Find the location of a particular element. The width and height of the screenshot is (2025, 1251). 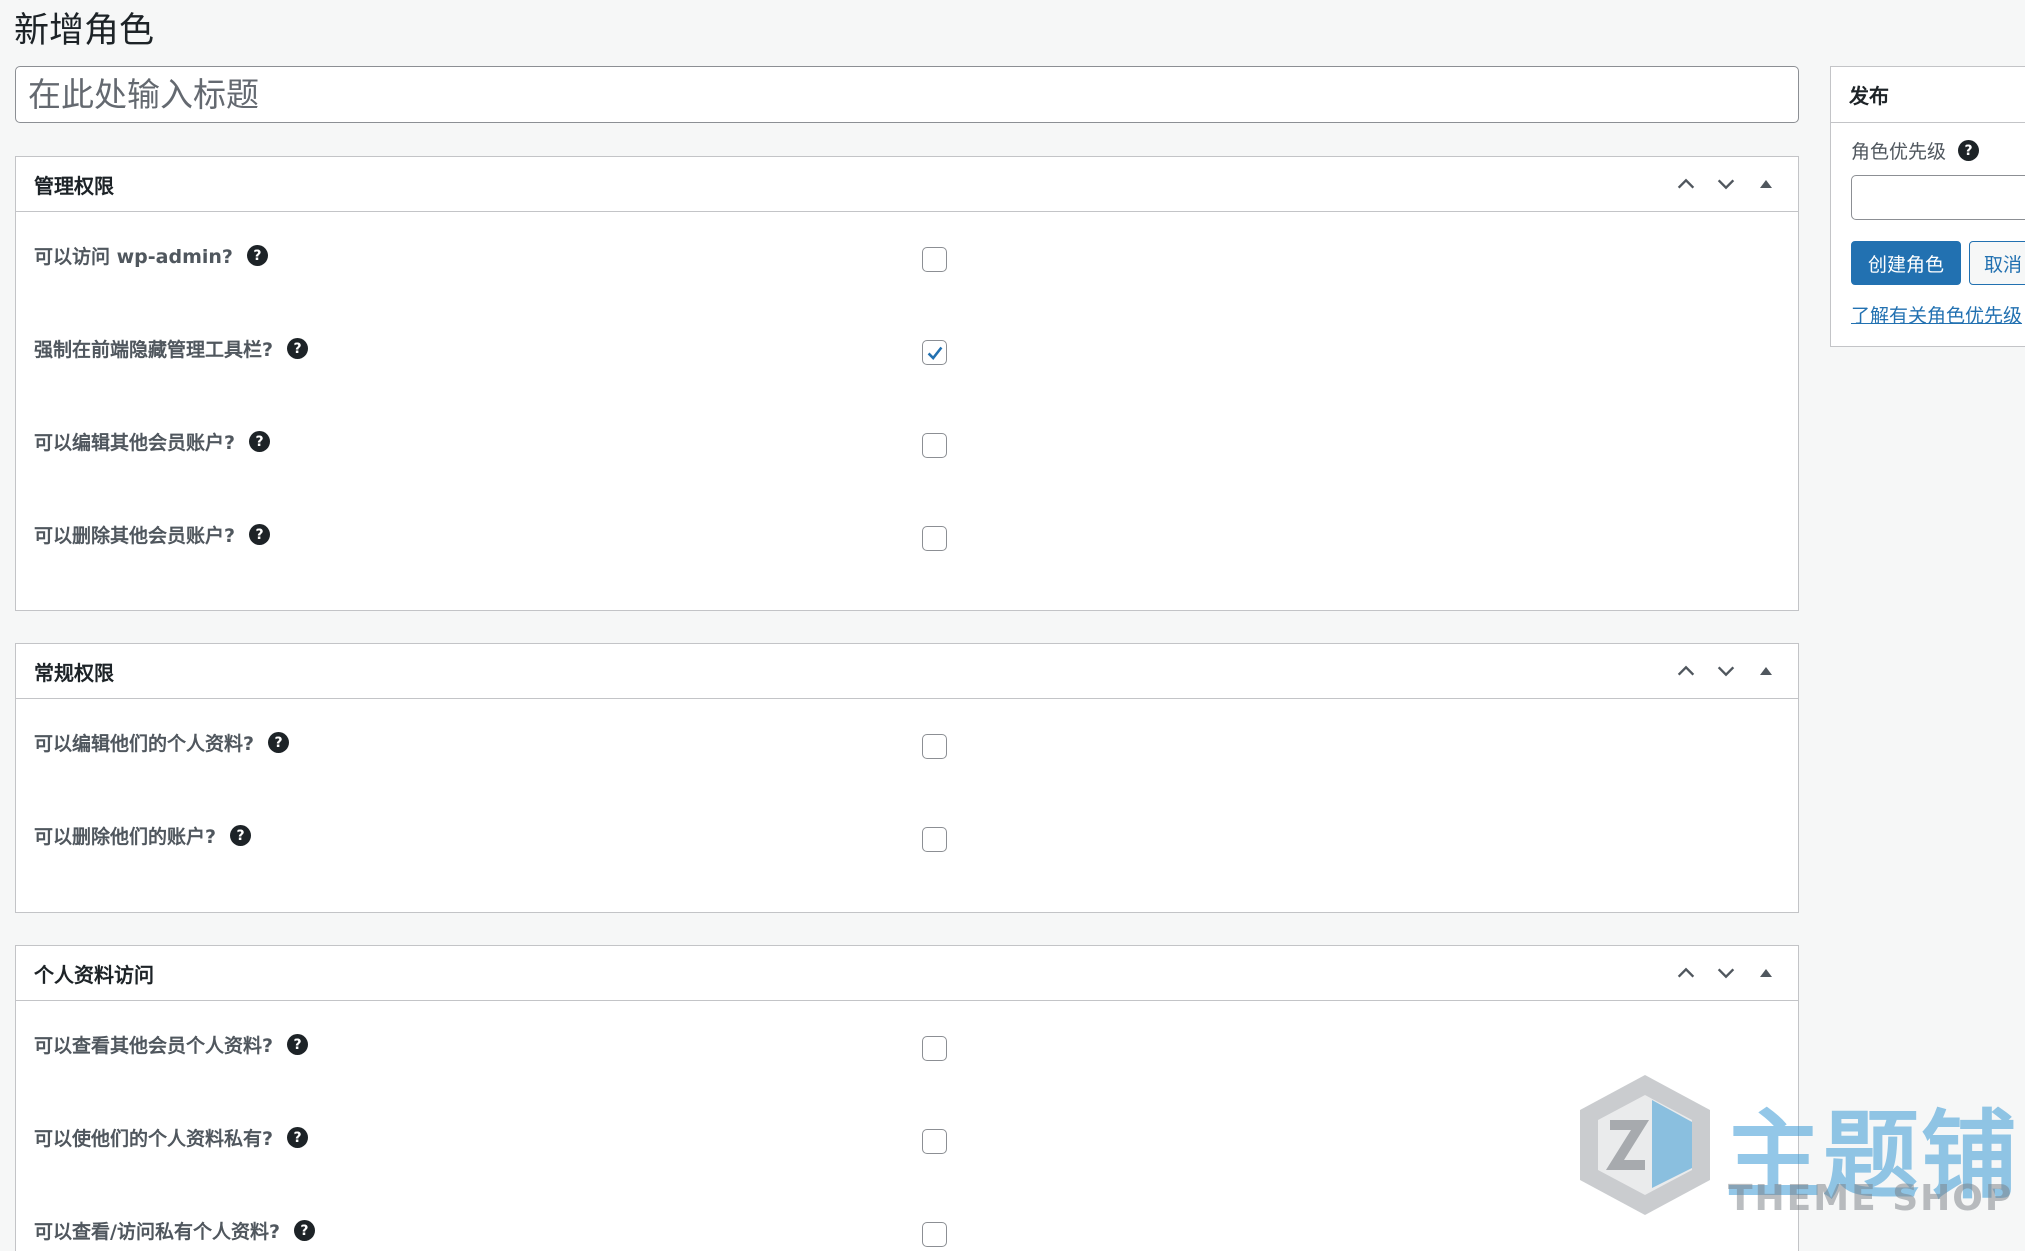

postbox-title: 个人资料访问 is located at coordinates (94, 974).